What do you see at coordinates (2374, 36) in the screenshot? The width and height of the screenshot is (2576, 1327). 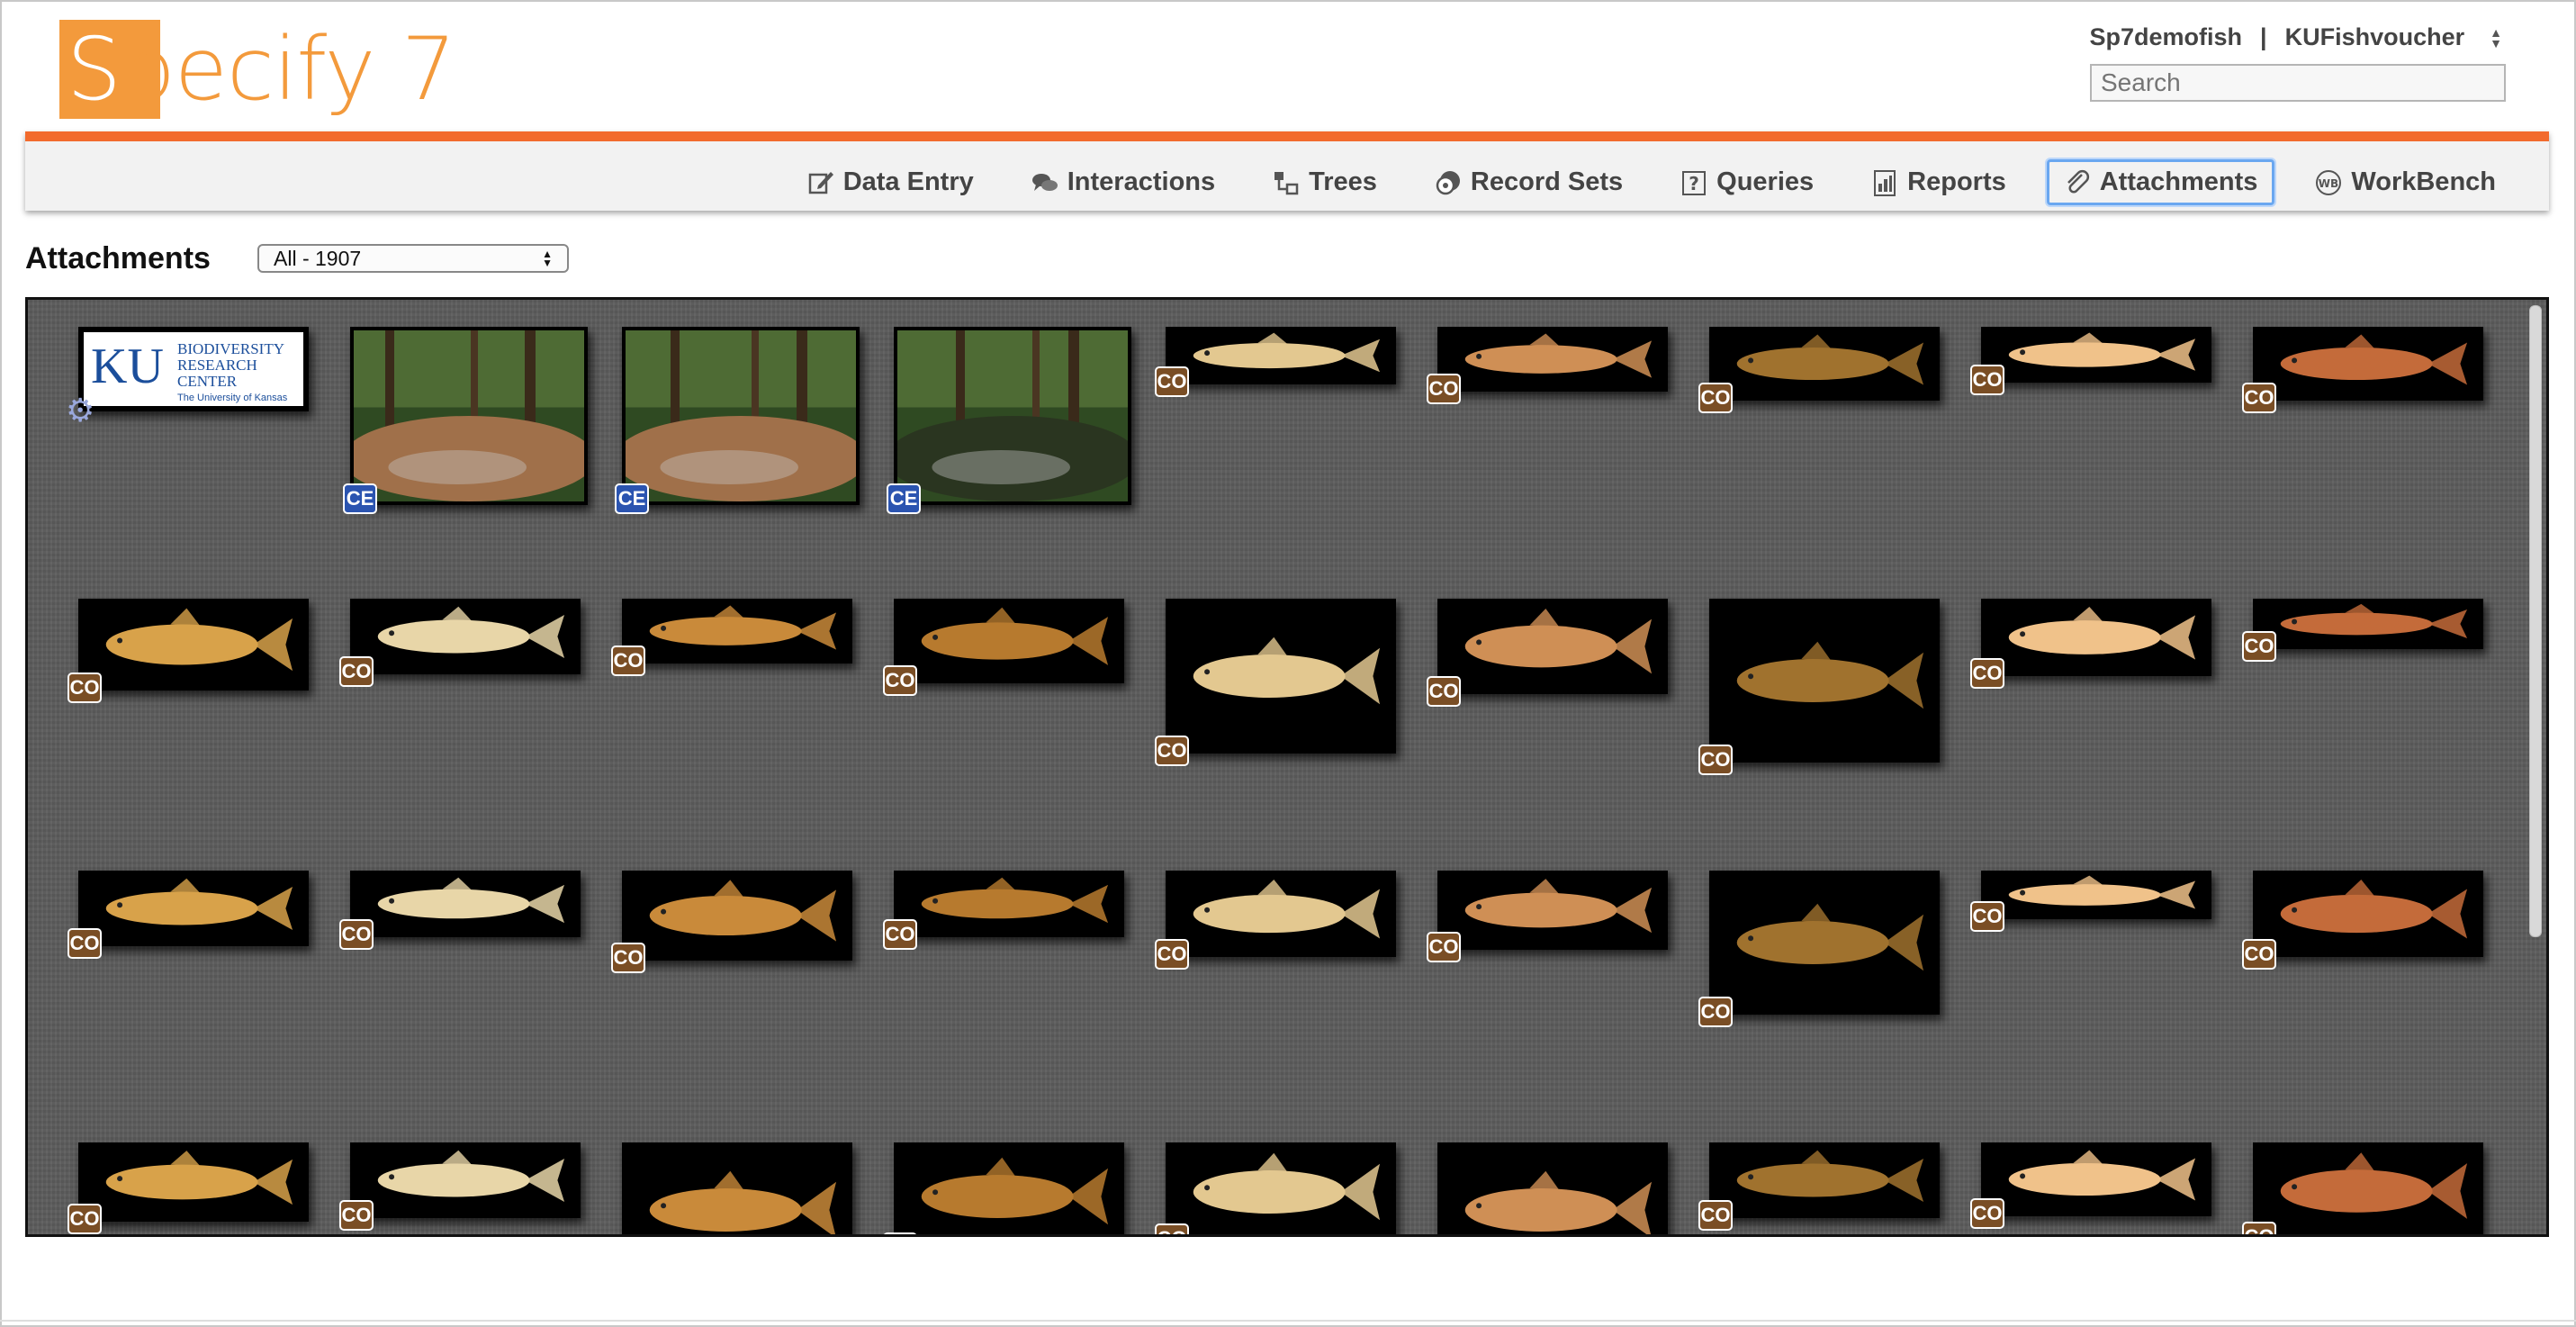 I see `collection-name: KUFishvoucher` at bounding box center [2374, 36].